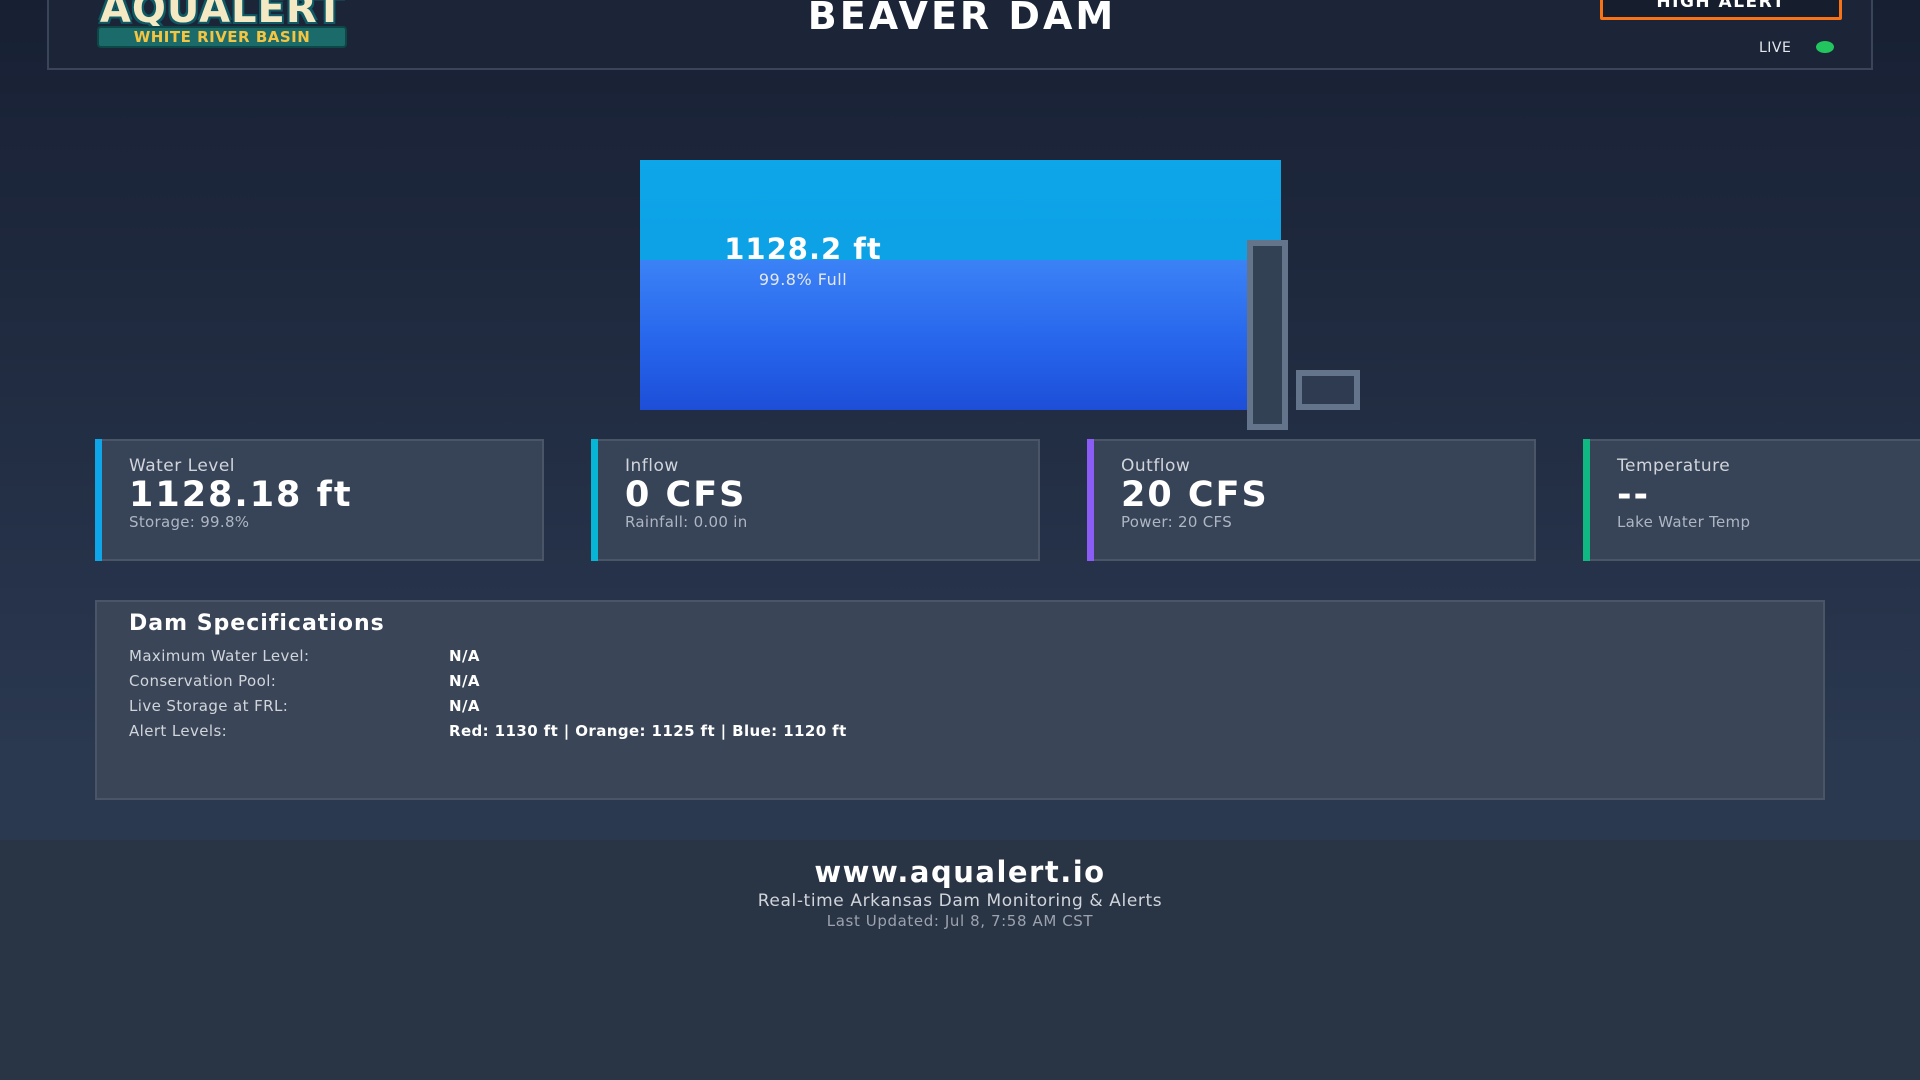  I want to click on metric-subtext: Power: 20 CFS, so click(1177, 522).